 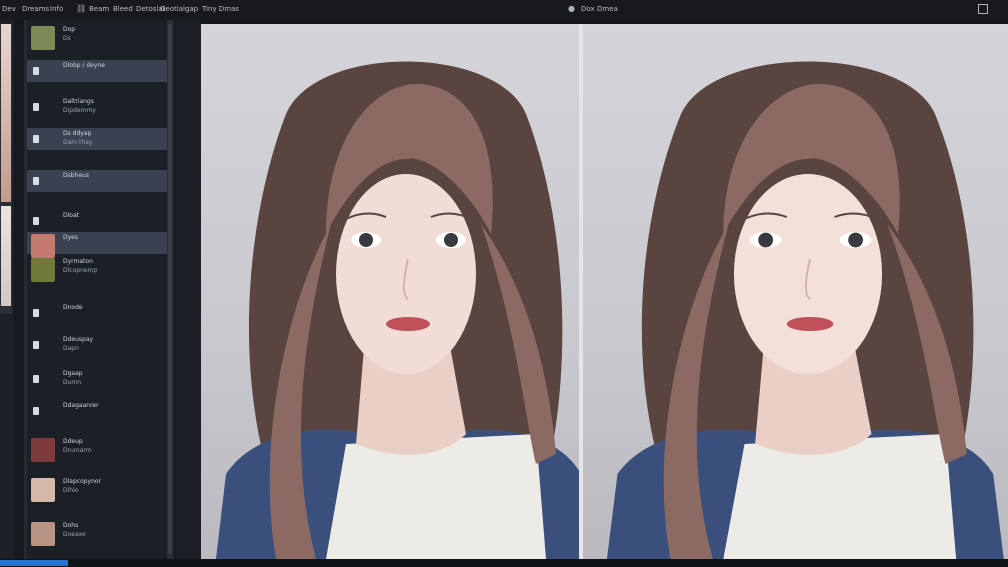 I want to click on layer-detail: Dlhlo, so click(x=71, y=490).